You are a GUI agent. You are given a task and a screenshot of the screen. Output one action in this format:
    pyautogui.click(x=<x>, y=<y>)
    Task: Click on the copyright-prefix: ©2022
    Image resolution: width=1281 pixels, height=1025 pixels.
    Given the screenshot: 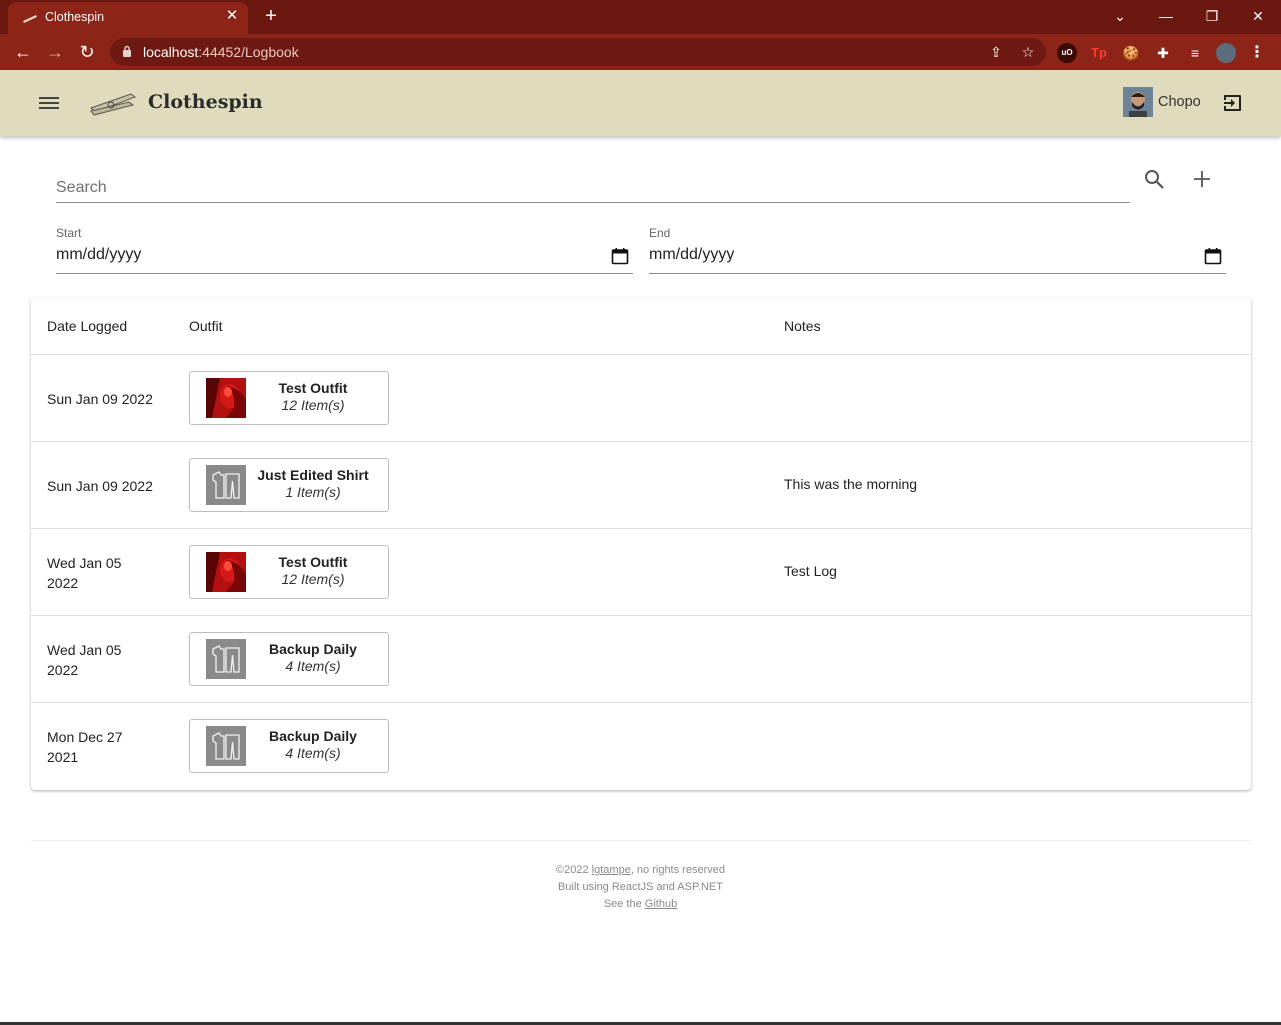 What is the action you would take?
    pyautogui.click(x=574, y=870)
    